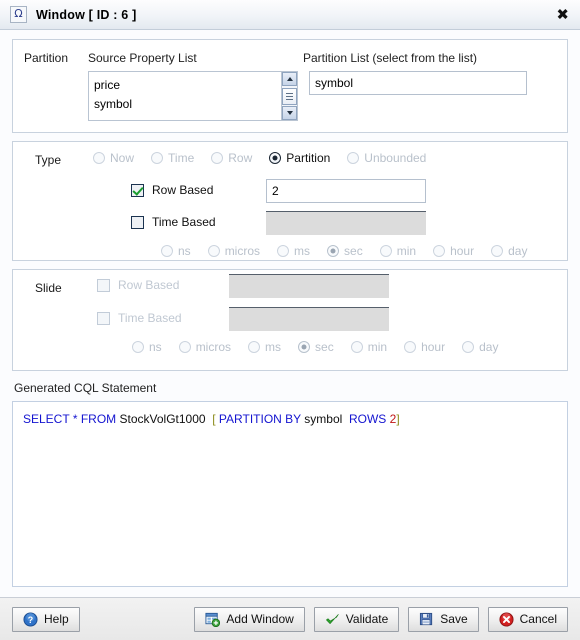  Describe the element at coordinates (264, 347) in the screenshot. I see `radio-slide-unit-ms: ms` at that location.